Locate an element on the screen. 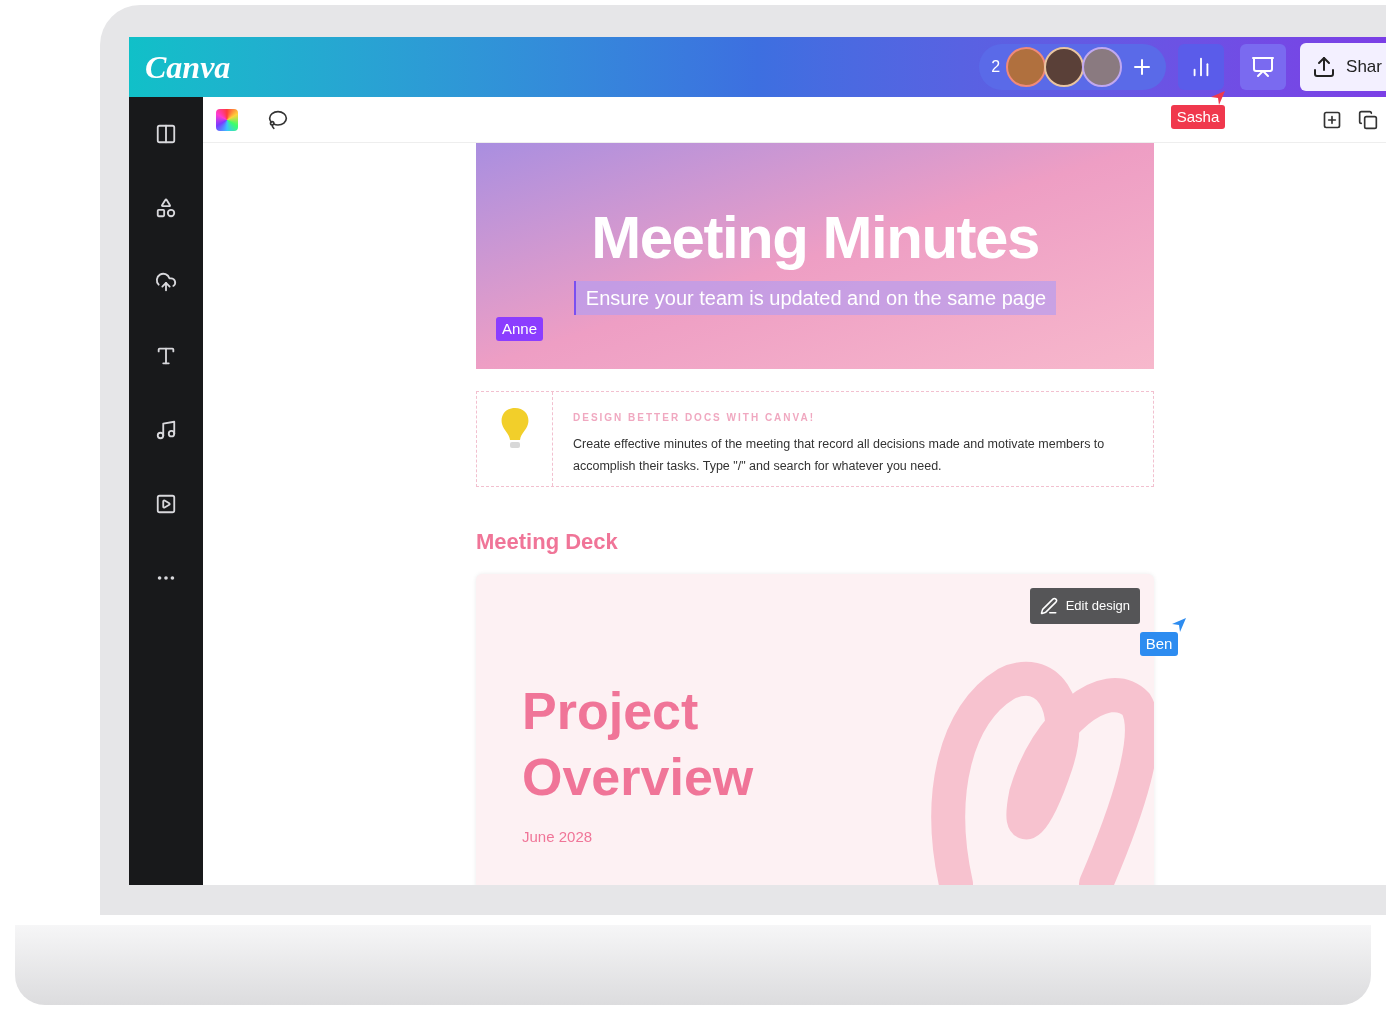  collaborators-pill: 2 is located at coordinates (1073, 67).